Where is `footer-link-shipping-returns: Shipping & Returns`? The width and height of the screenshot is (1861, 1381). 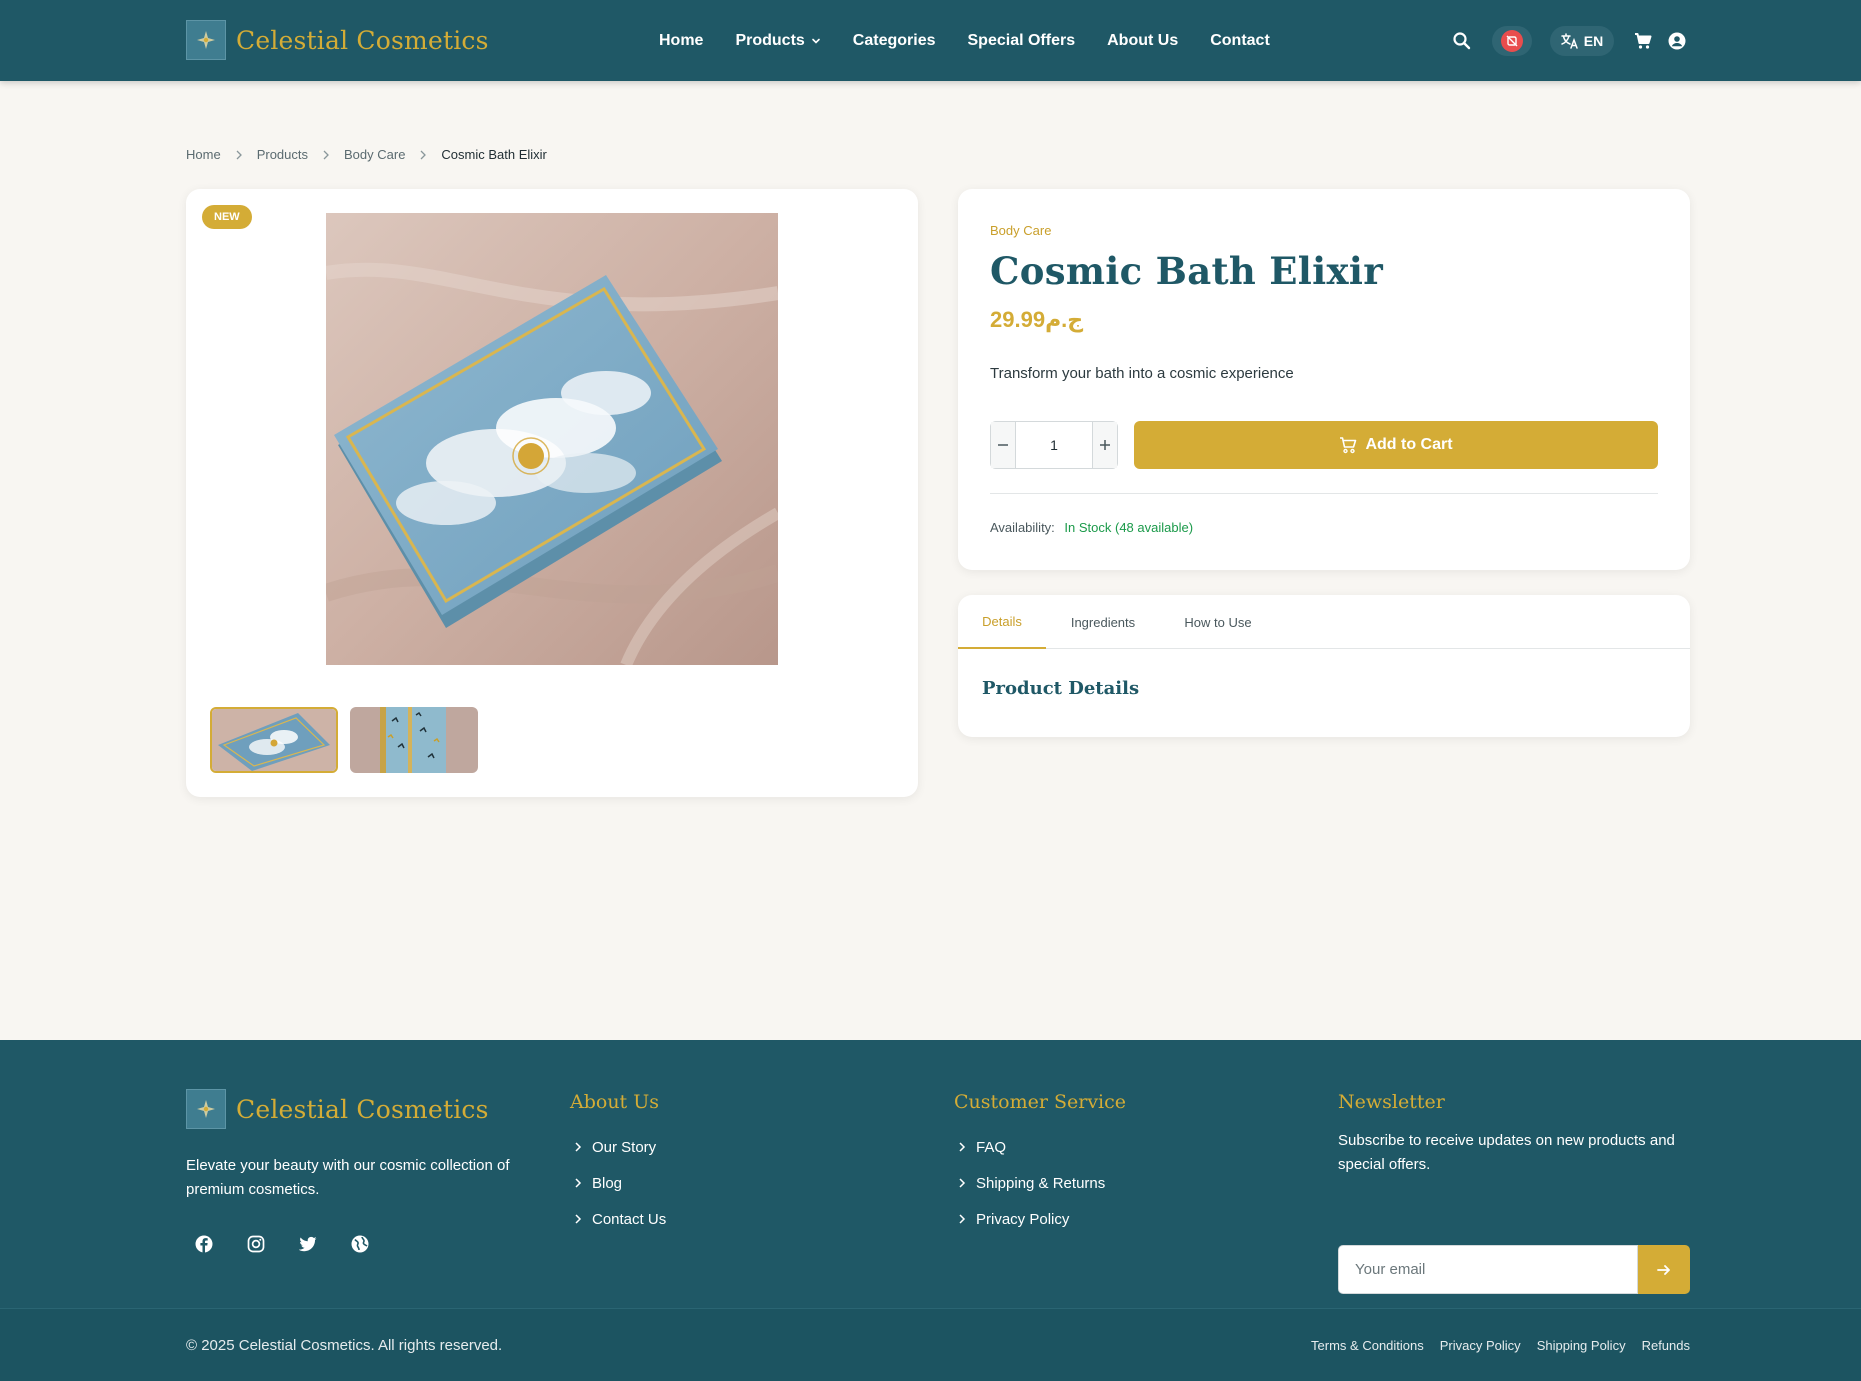
footer-link-shipping-returns: Shipping & Returns is located at coordinates (1040, 1183).